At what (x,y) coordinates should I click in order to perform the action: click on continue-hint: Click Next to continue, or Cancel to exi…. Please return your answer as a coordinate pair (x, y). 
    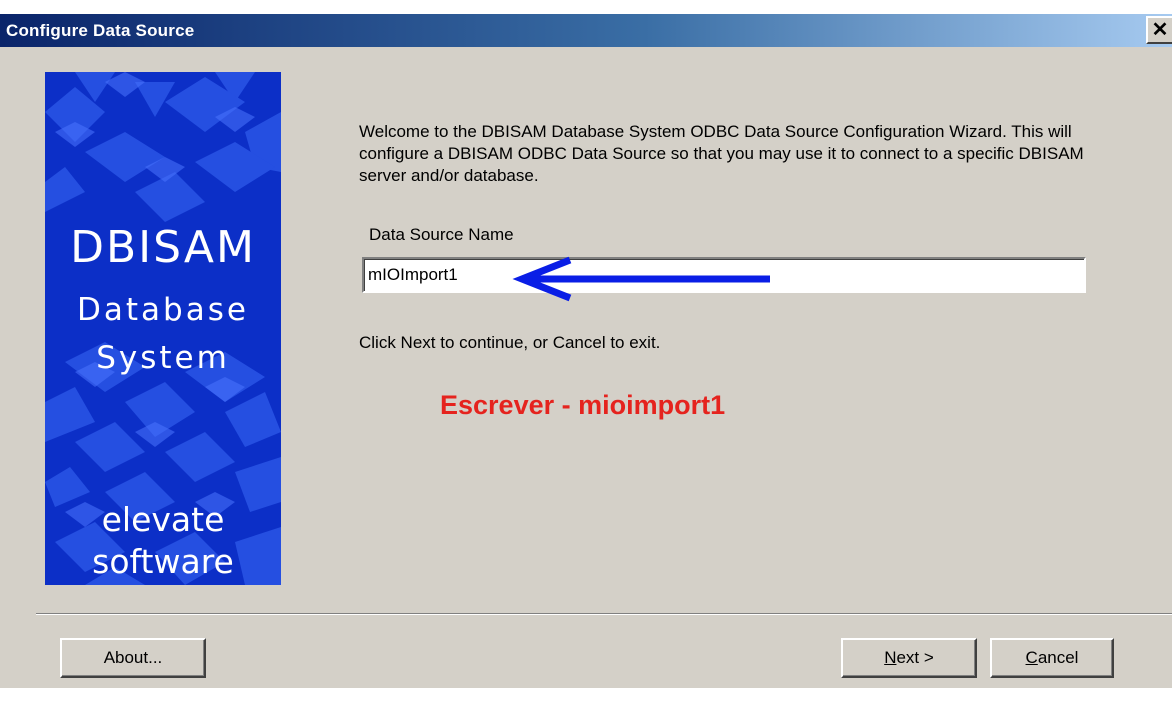
    Looking at the image, I should click on (510, 342).